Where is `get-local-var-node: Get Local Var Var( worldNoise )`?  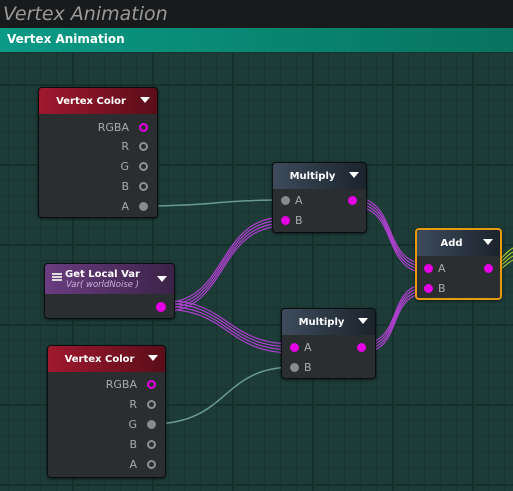
get-local-var-node: Get Local Var Var( worldNoise ) is located at coordinates (109, 291).